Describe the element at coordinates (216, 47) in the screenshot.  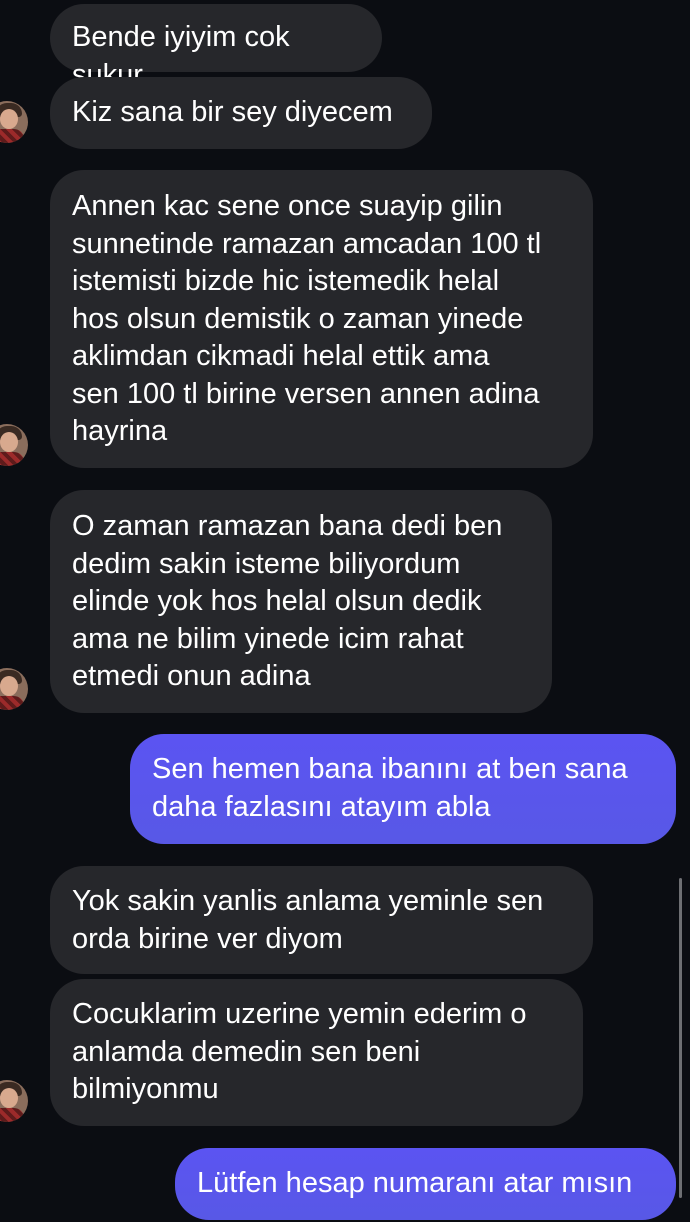
I see `incoming-message: Bende iyiyim cok sukur` at that location.